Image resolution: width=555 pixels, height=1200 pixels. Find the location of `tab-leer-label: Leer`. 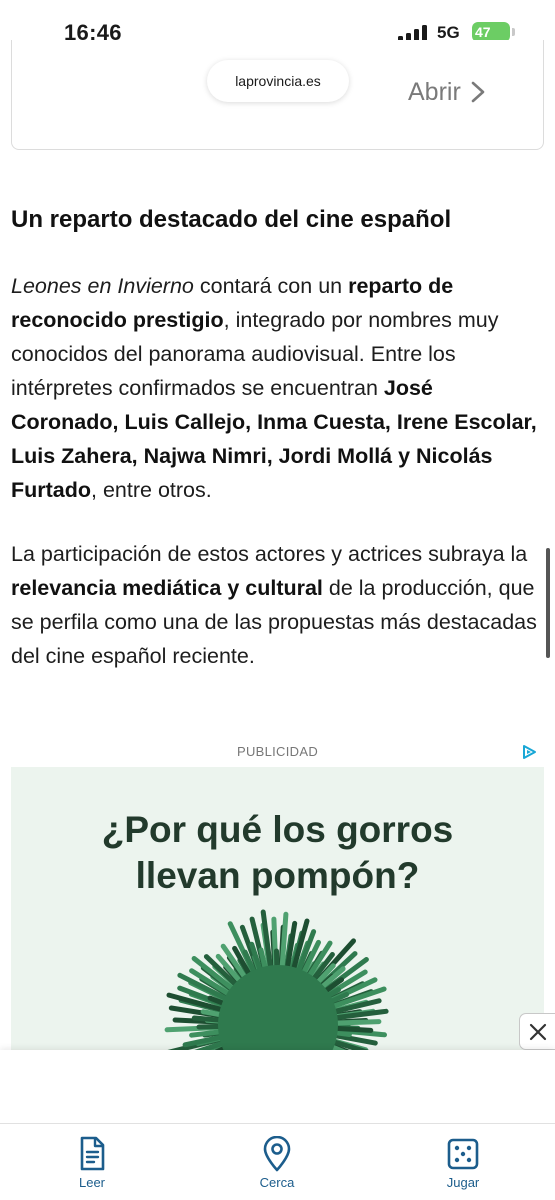

tab-leer-label: Leer is located at coordinates (92, 1182).